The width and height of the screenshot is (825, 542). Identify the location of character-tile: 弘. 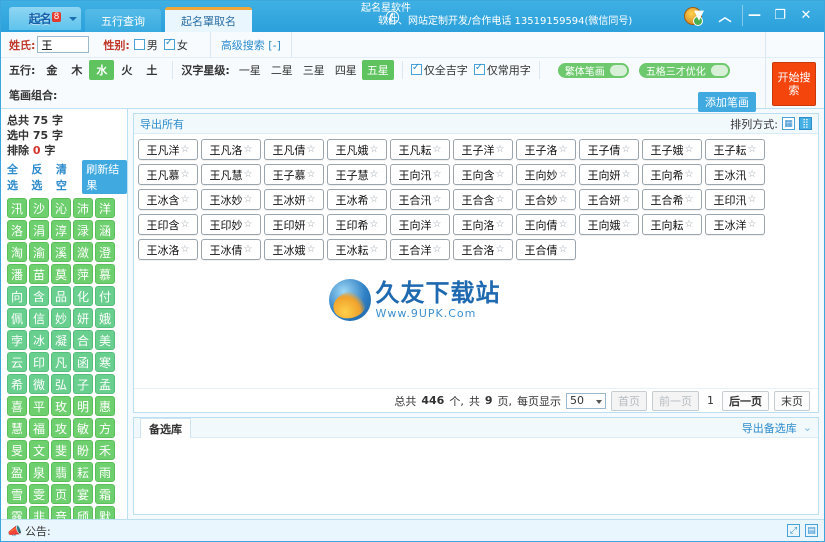
(61, 384).